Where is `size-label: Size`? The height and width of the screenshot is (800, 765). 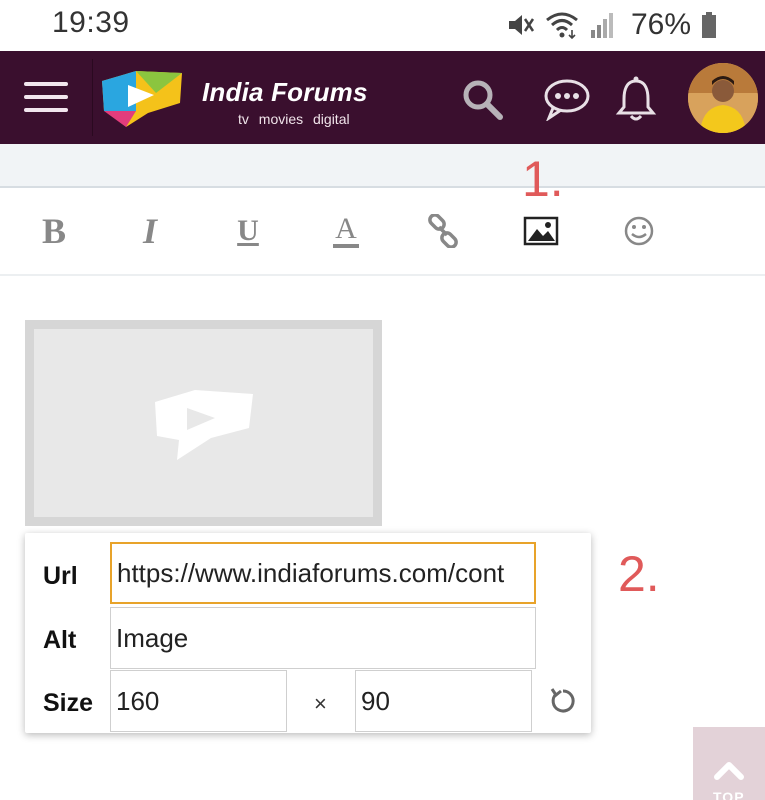 size-label: Size is located at coordinates (68, 703).